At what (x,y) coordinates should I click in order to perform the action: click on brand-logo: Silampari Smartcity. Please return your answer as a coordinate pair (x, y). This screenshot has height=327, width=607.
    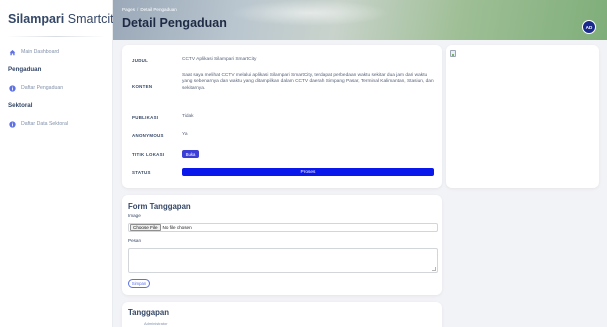
    Looking at the image, I should click on (64, 19).